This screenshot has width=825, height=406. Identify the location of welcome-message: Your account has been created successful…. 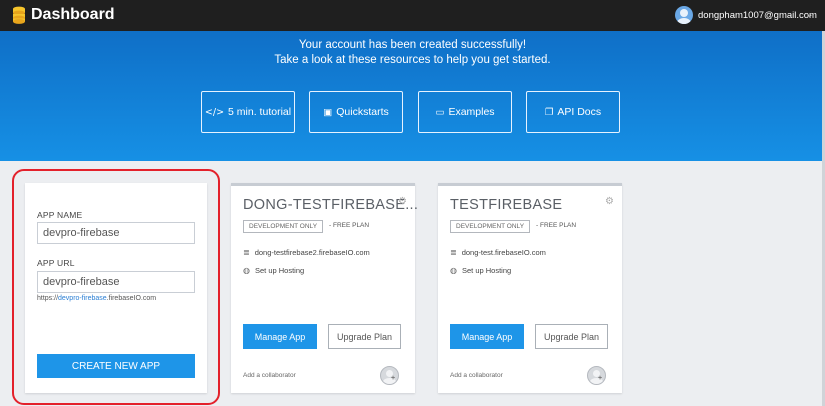
(412, 45).